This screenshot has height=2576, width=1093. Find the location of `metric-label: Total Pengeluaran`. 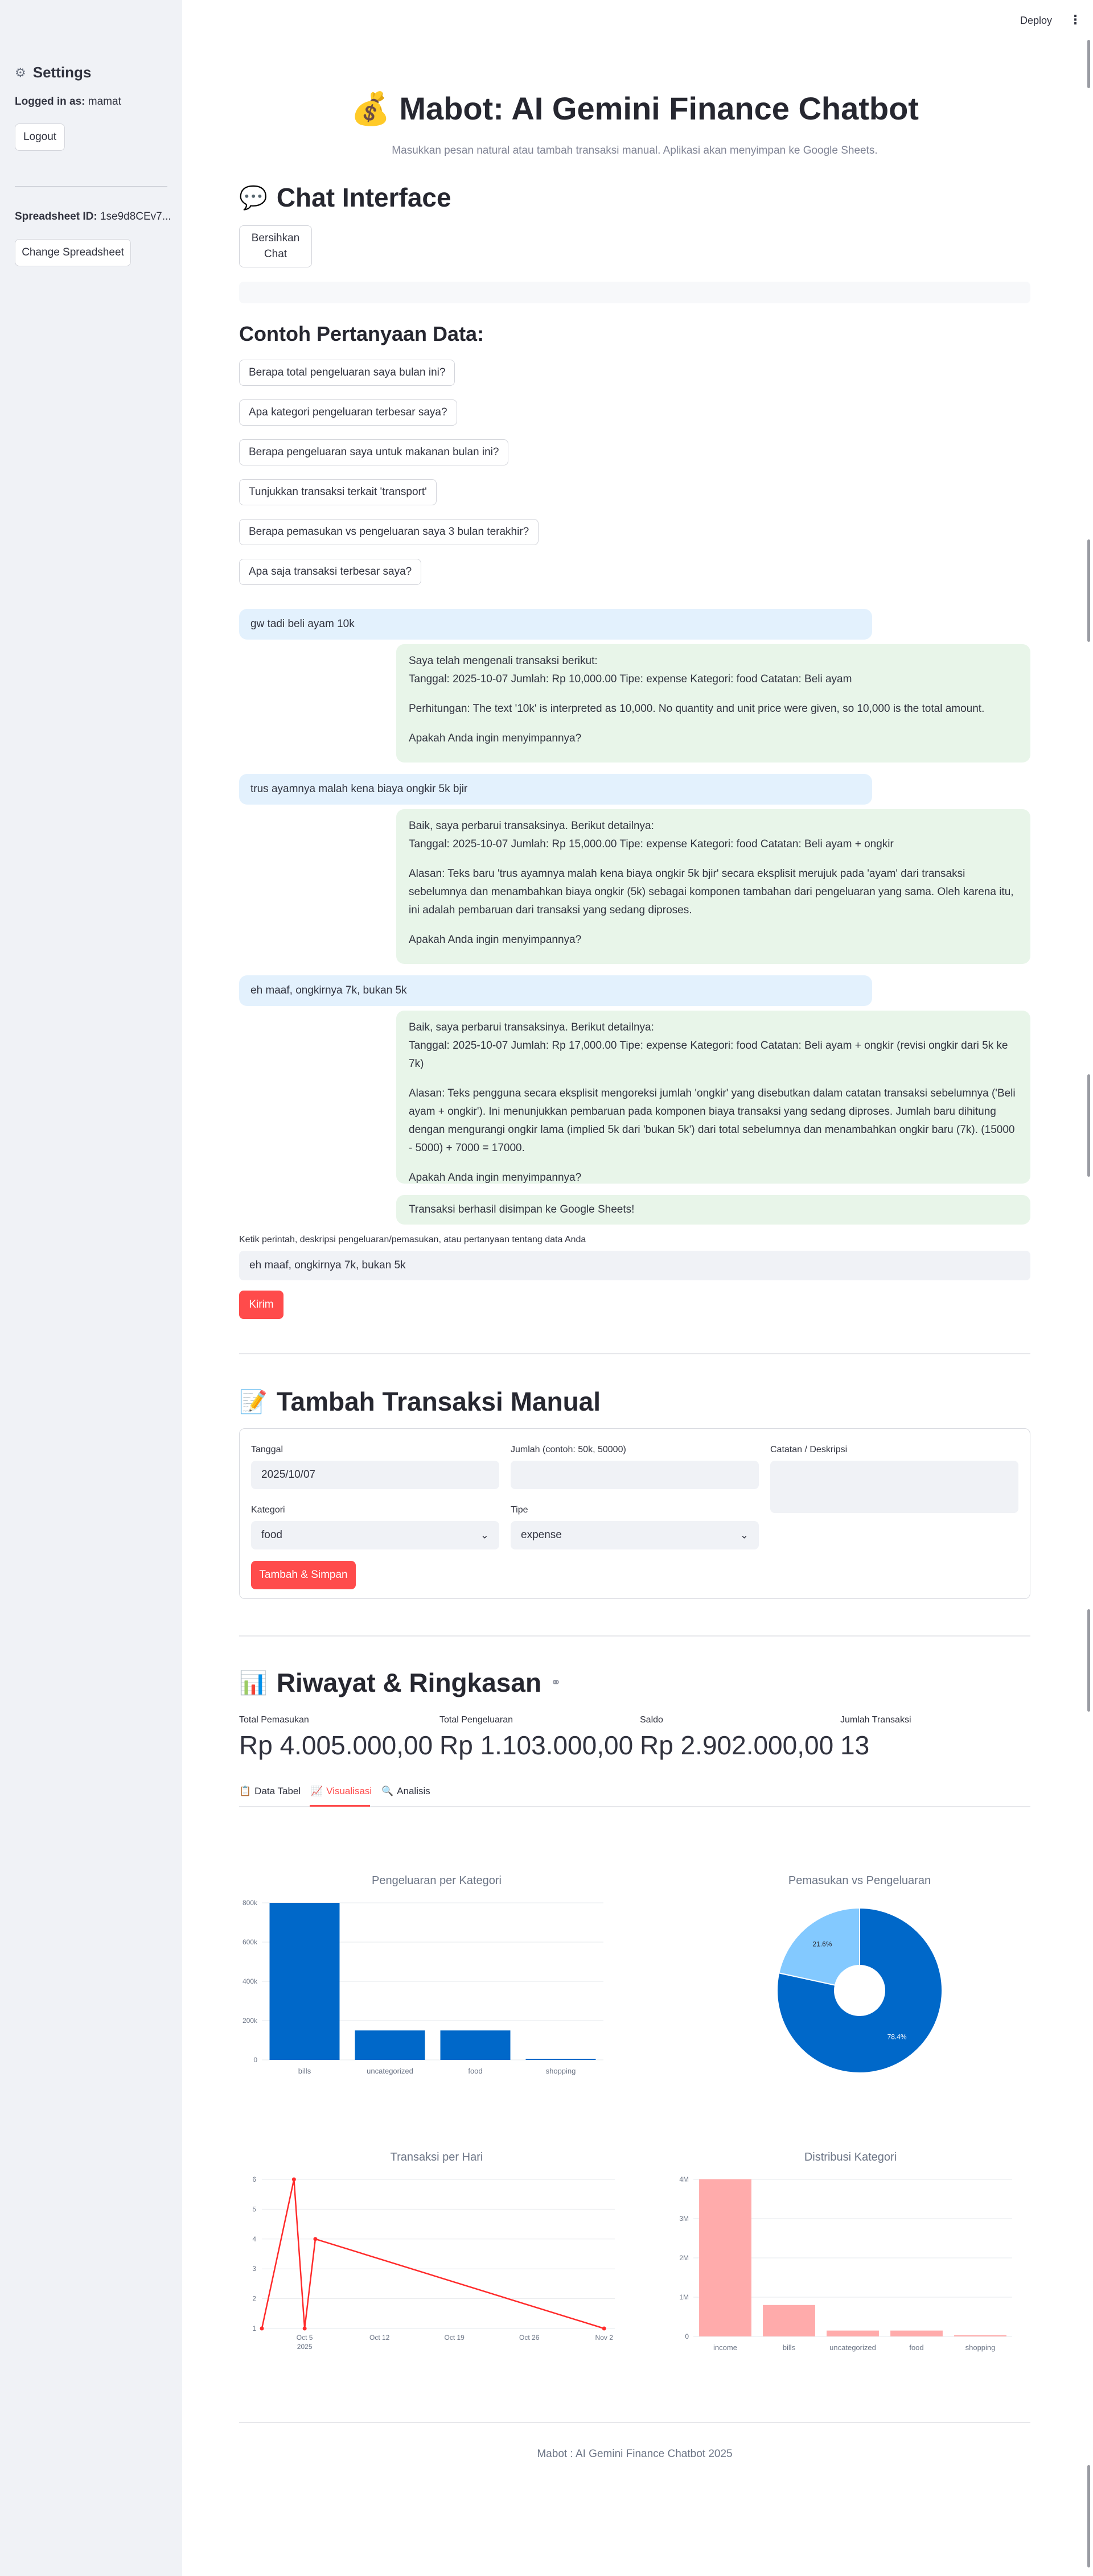

metric-label: Total Pengeluaran is located at coordinates (476, 1720).